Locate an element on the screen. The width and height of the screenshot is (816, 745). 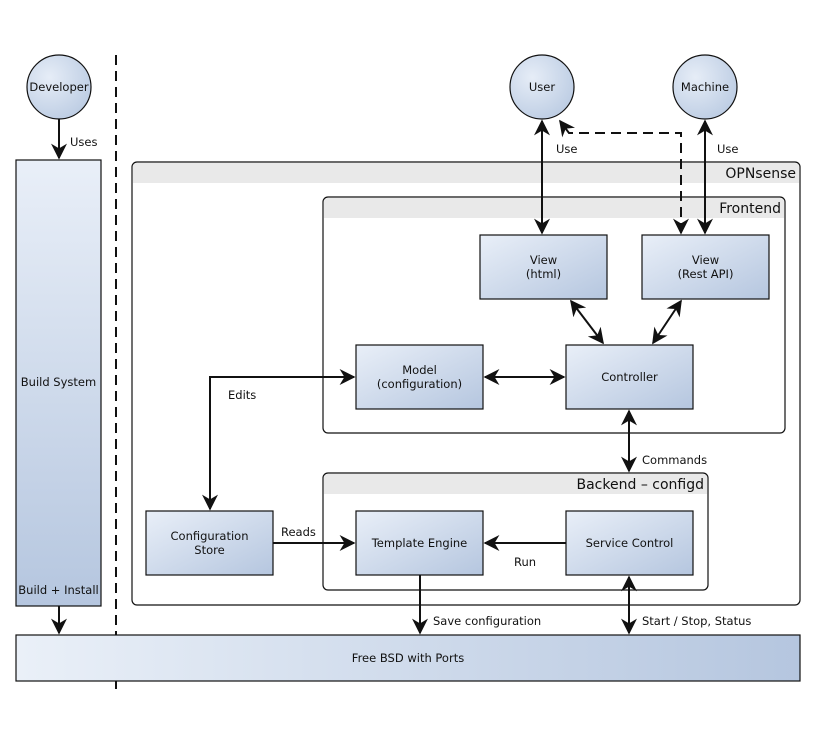
build-system-node: Build System Build + Install is located at coordinates (58, 383).